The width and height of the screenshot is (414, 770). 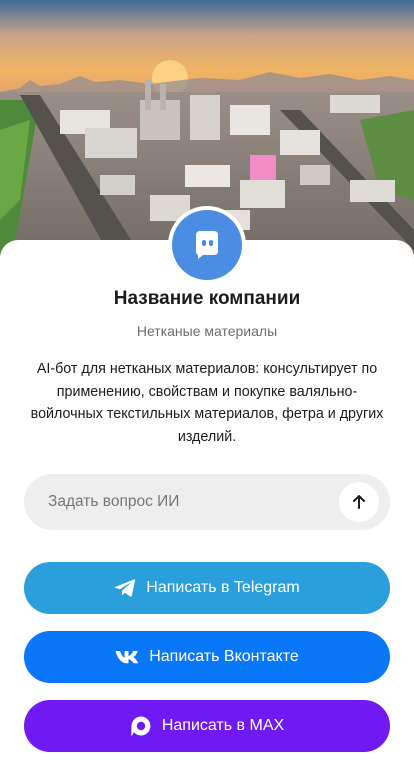 I want to click on send-button, so click(x=359, y=502).